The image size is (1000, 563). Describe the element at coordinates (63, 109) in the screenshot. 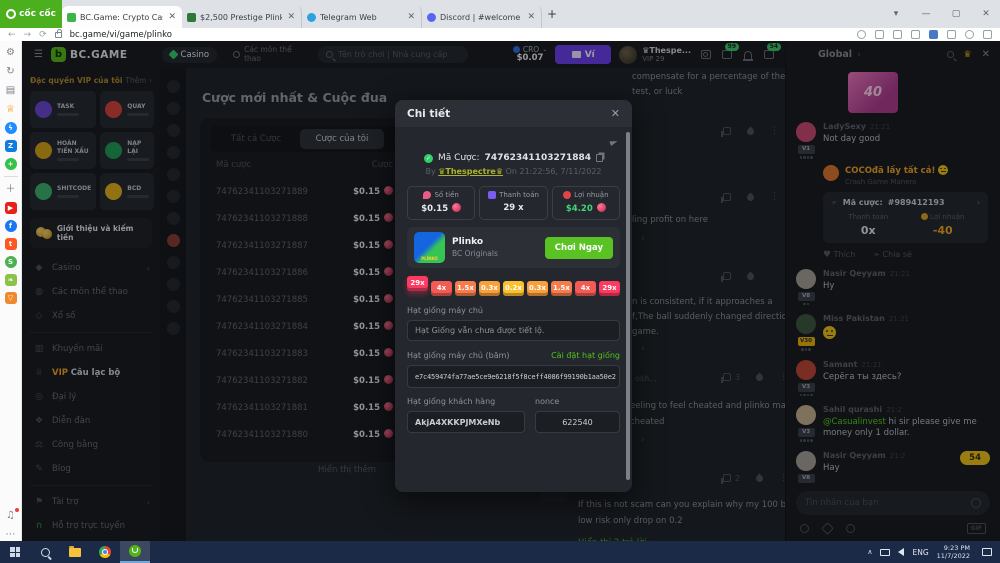

I see `vip-card-task: TASK` at that location.